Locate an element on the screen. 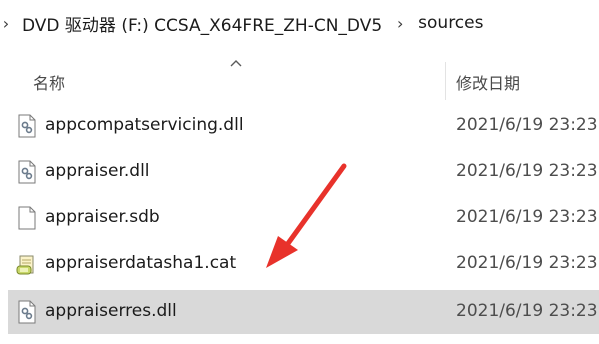 The height and width of the screenshot is (344, 599). blank-file-icon is located at coordinates (27, 218).